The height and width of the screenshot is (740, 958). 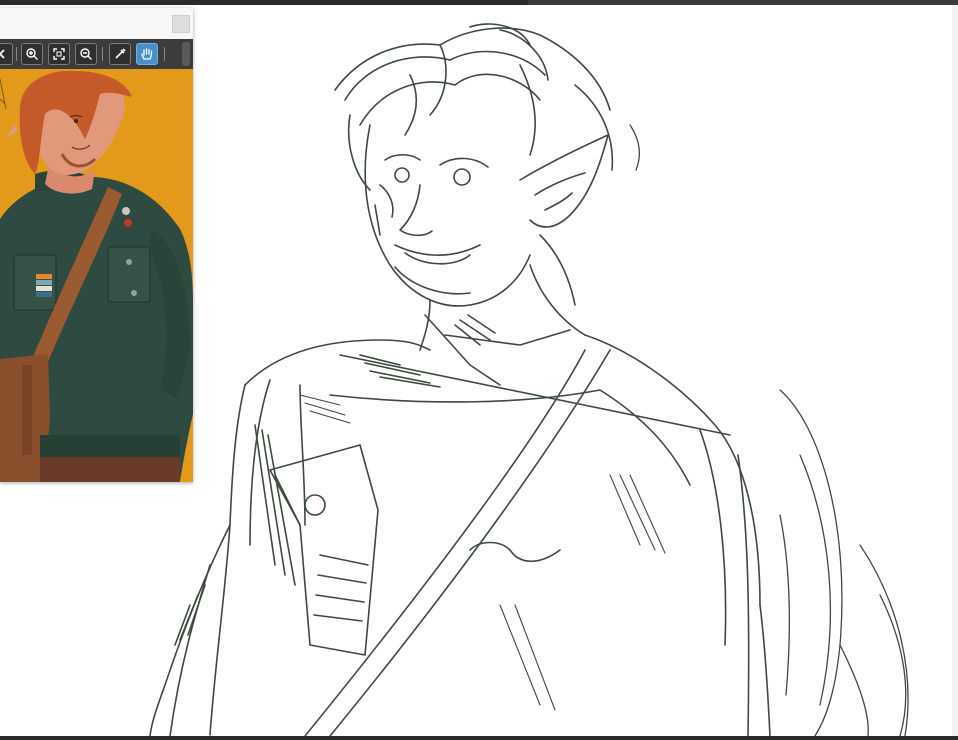 I want to click on eyedropper-icon, so click(x=120, y=54).